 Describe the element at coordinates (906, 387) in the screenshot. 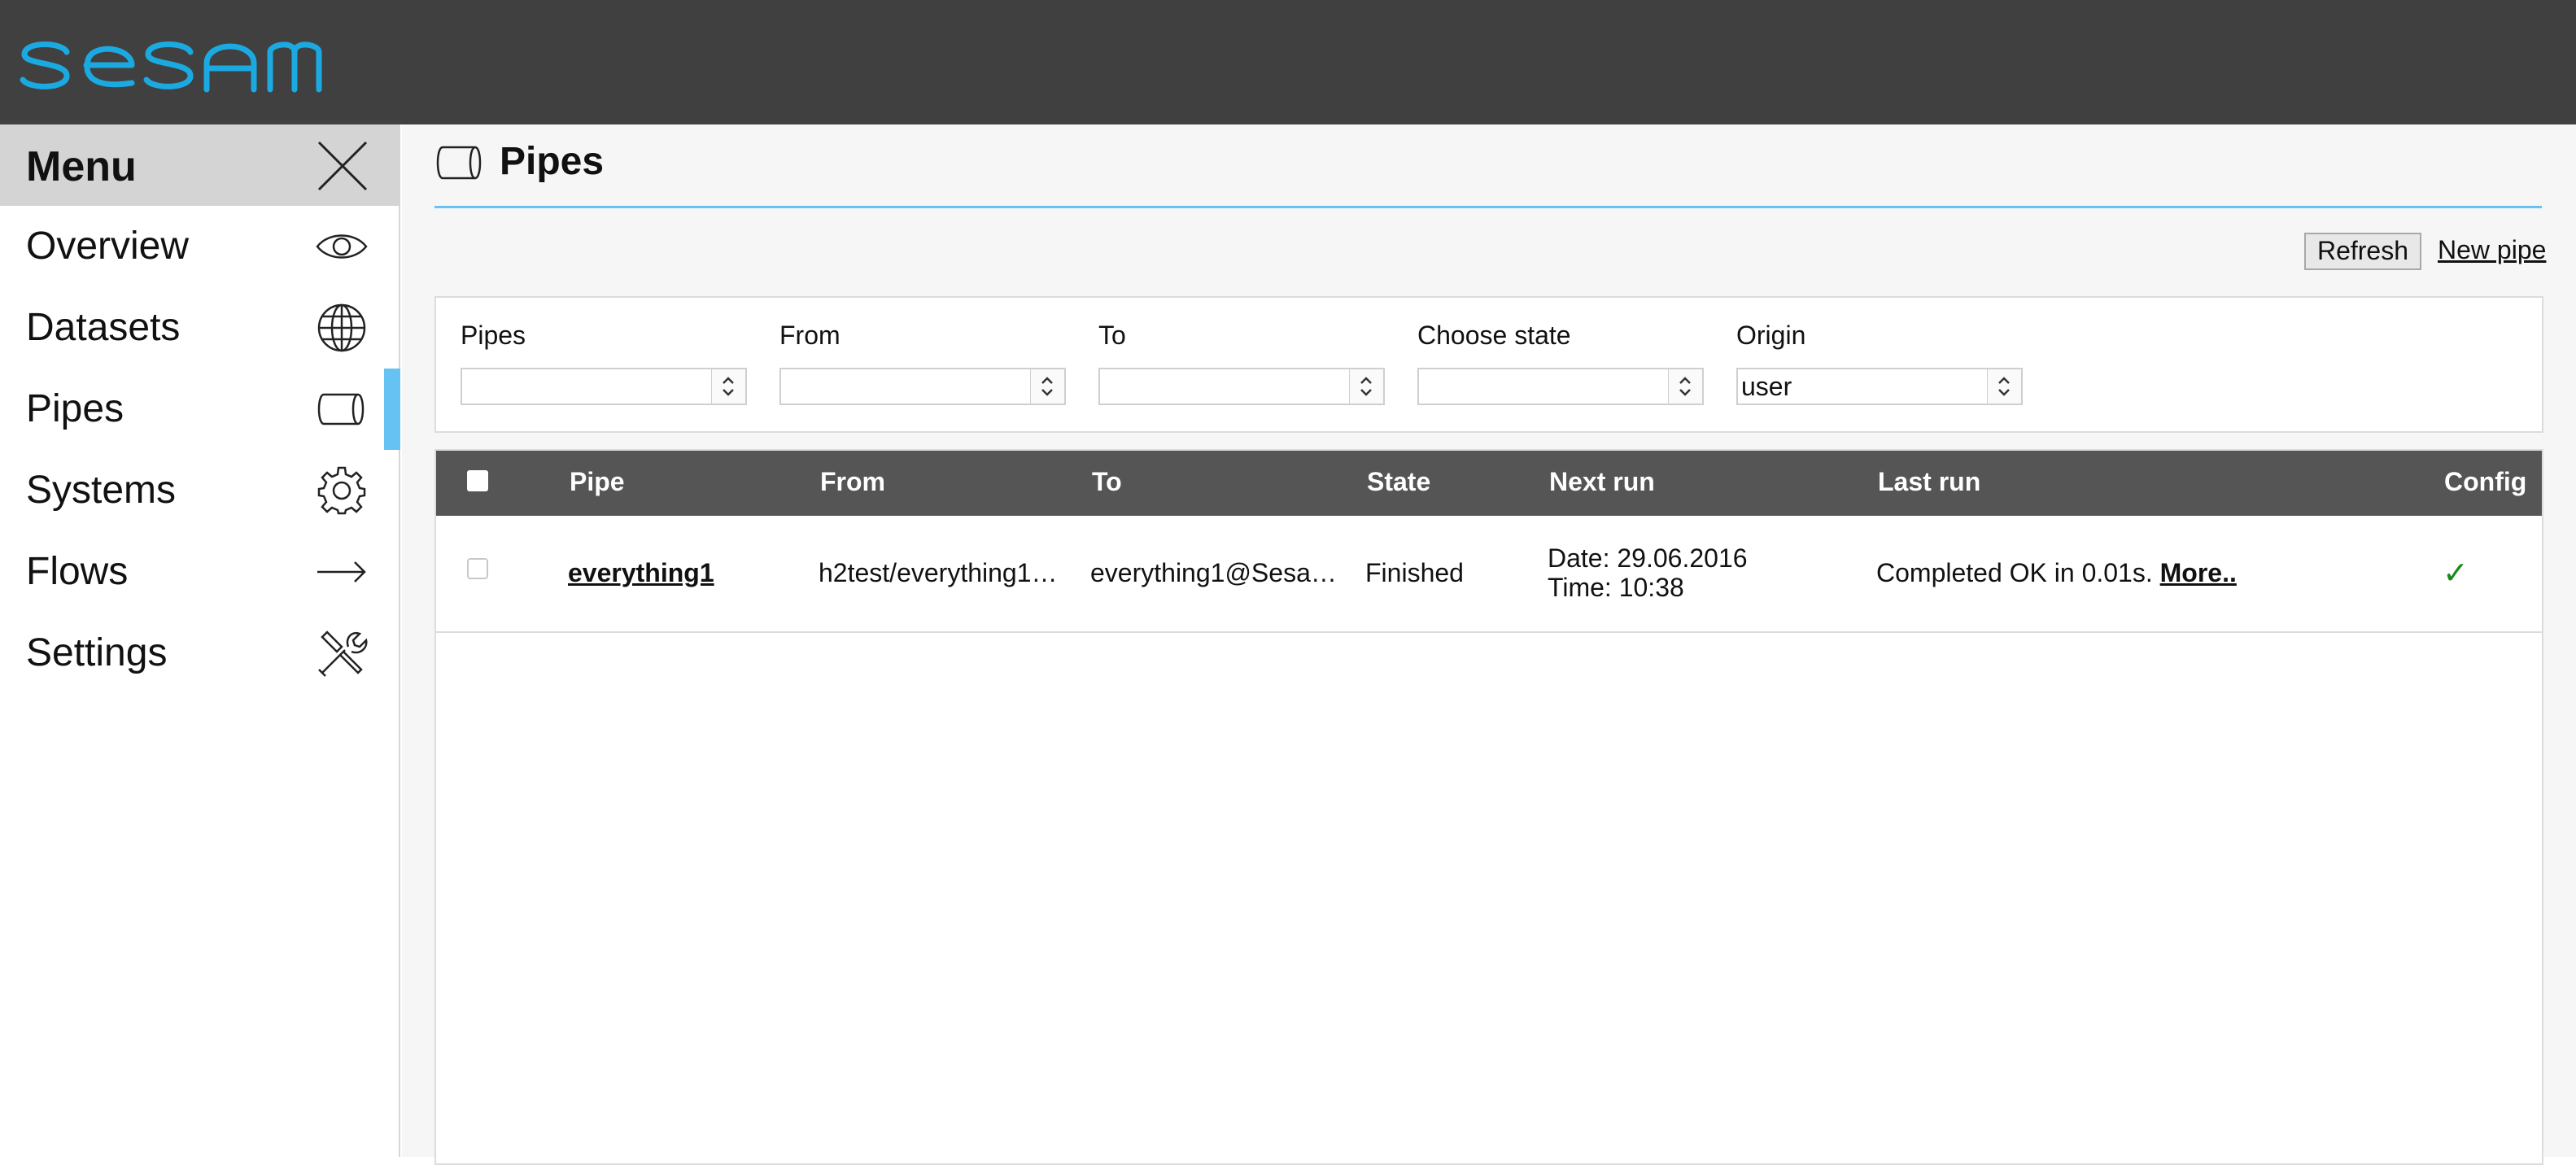

I see `filter-from-input` at that location.